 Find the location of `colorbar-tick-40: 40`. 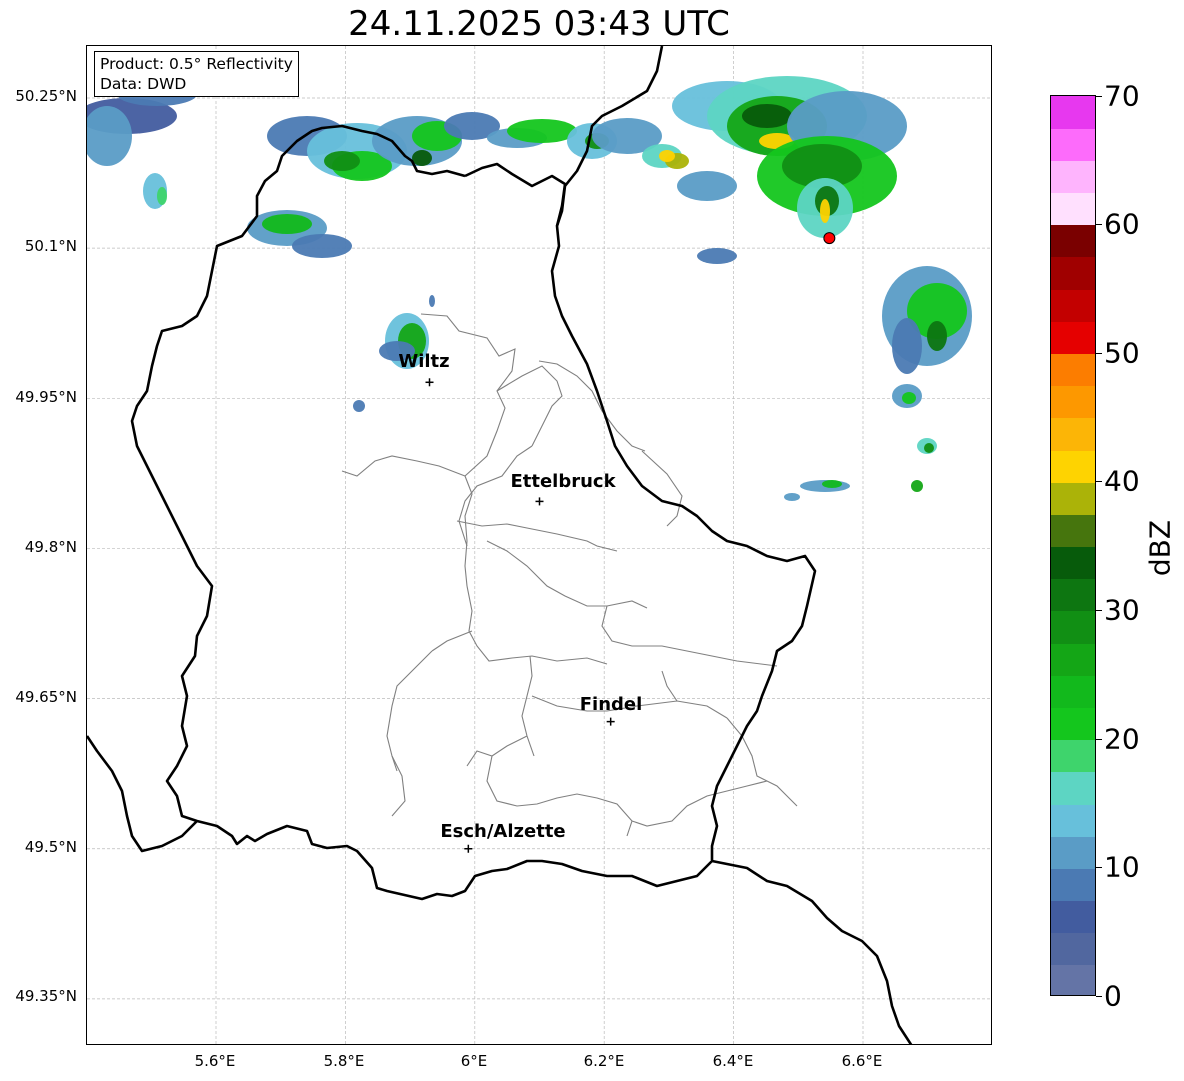

colorbar-tick-40: 40 is located at coordinates (1122, 481).